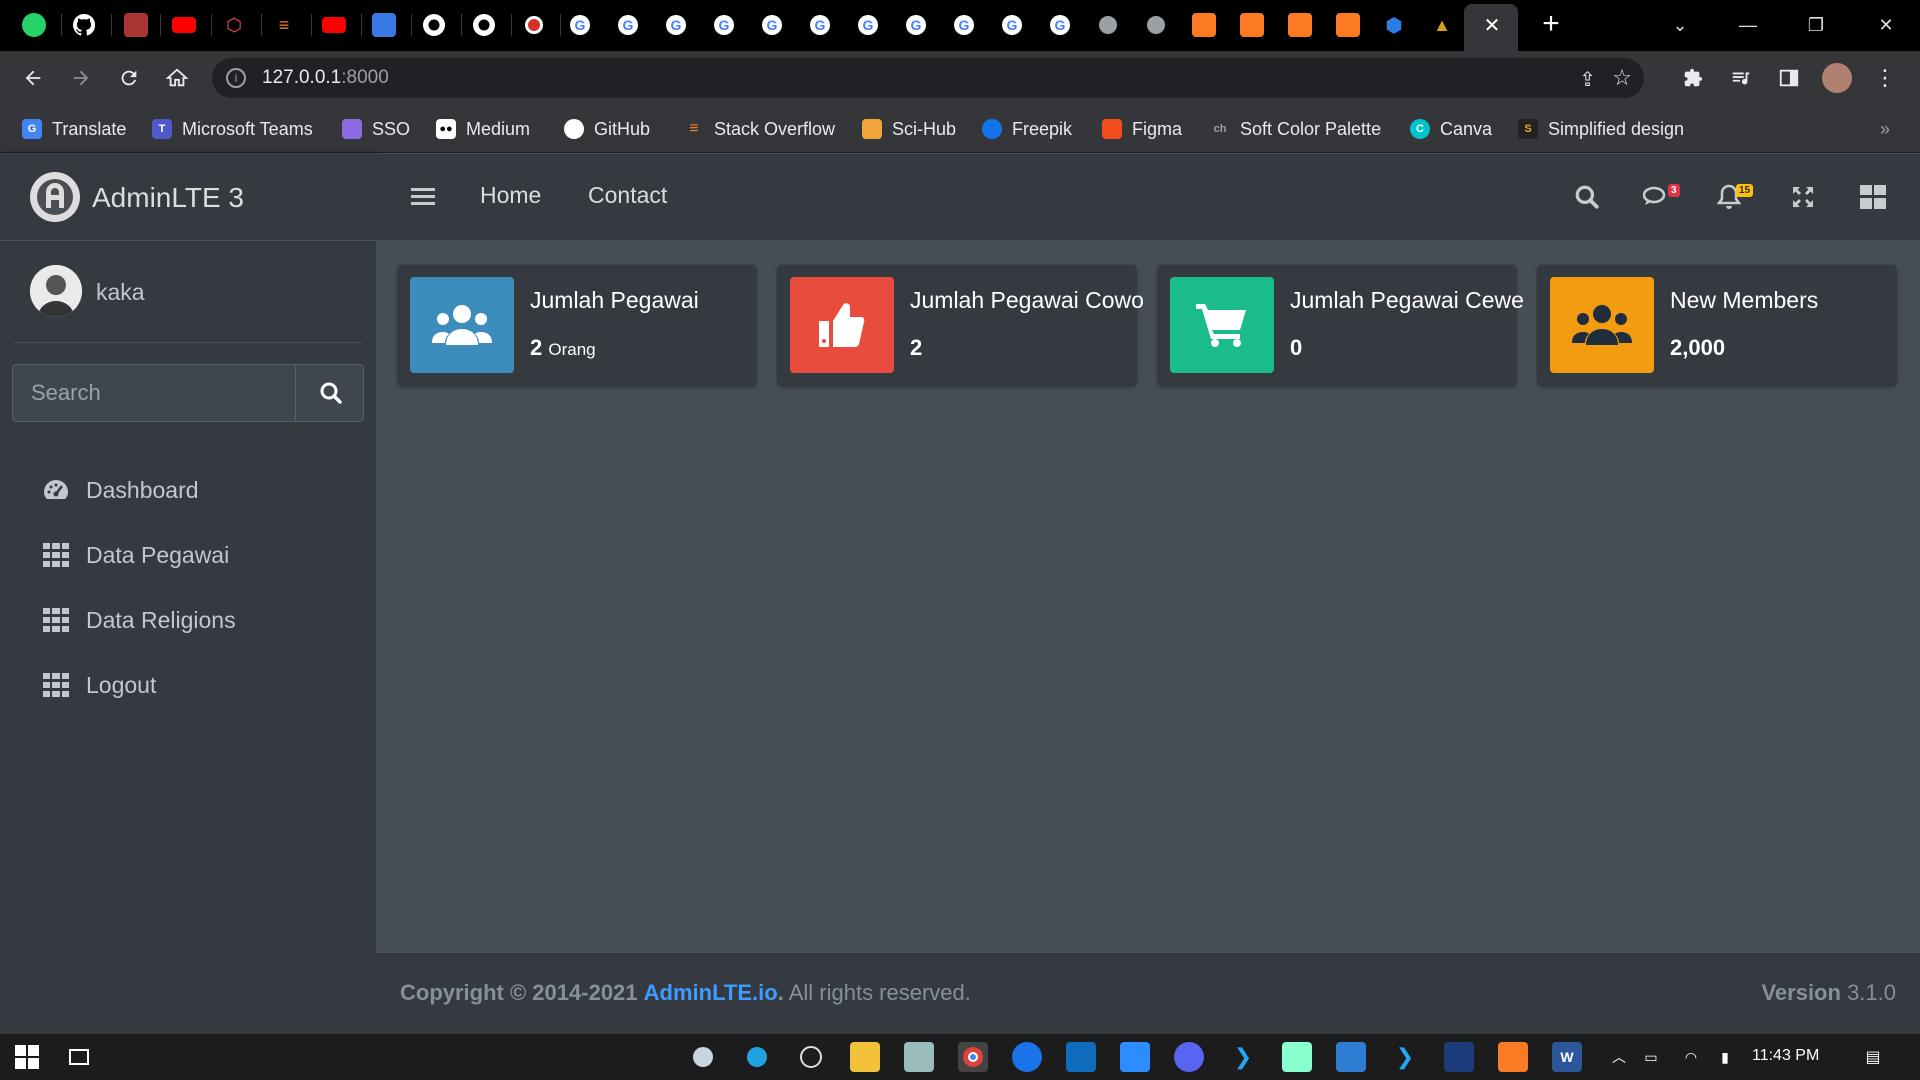 This screenshot has width=1920, height=1080. What do you see at coordinates (1189, 1057) in the screenshot?
I see `discord-icon` at bounding box center [1189, 1057].